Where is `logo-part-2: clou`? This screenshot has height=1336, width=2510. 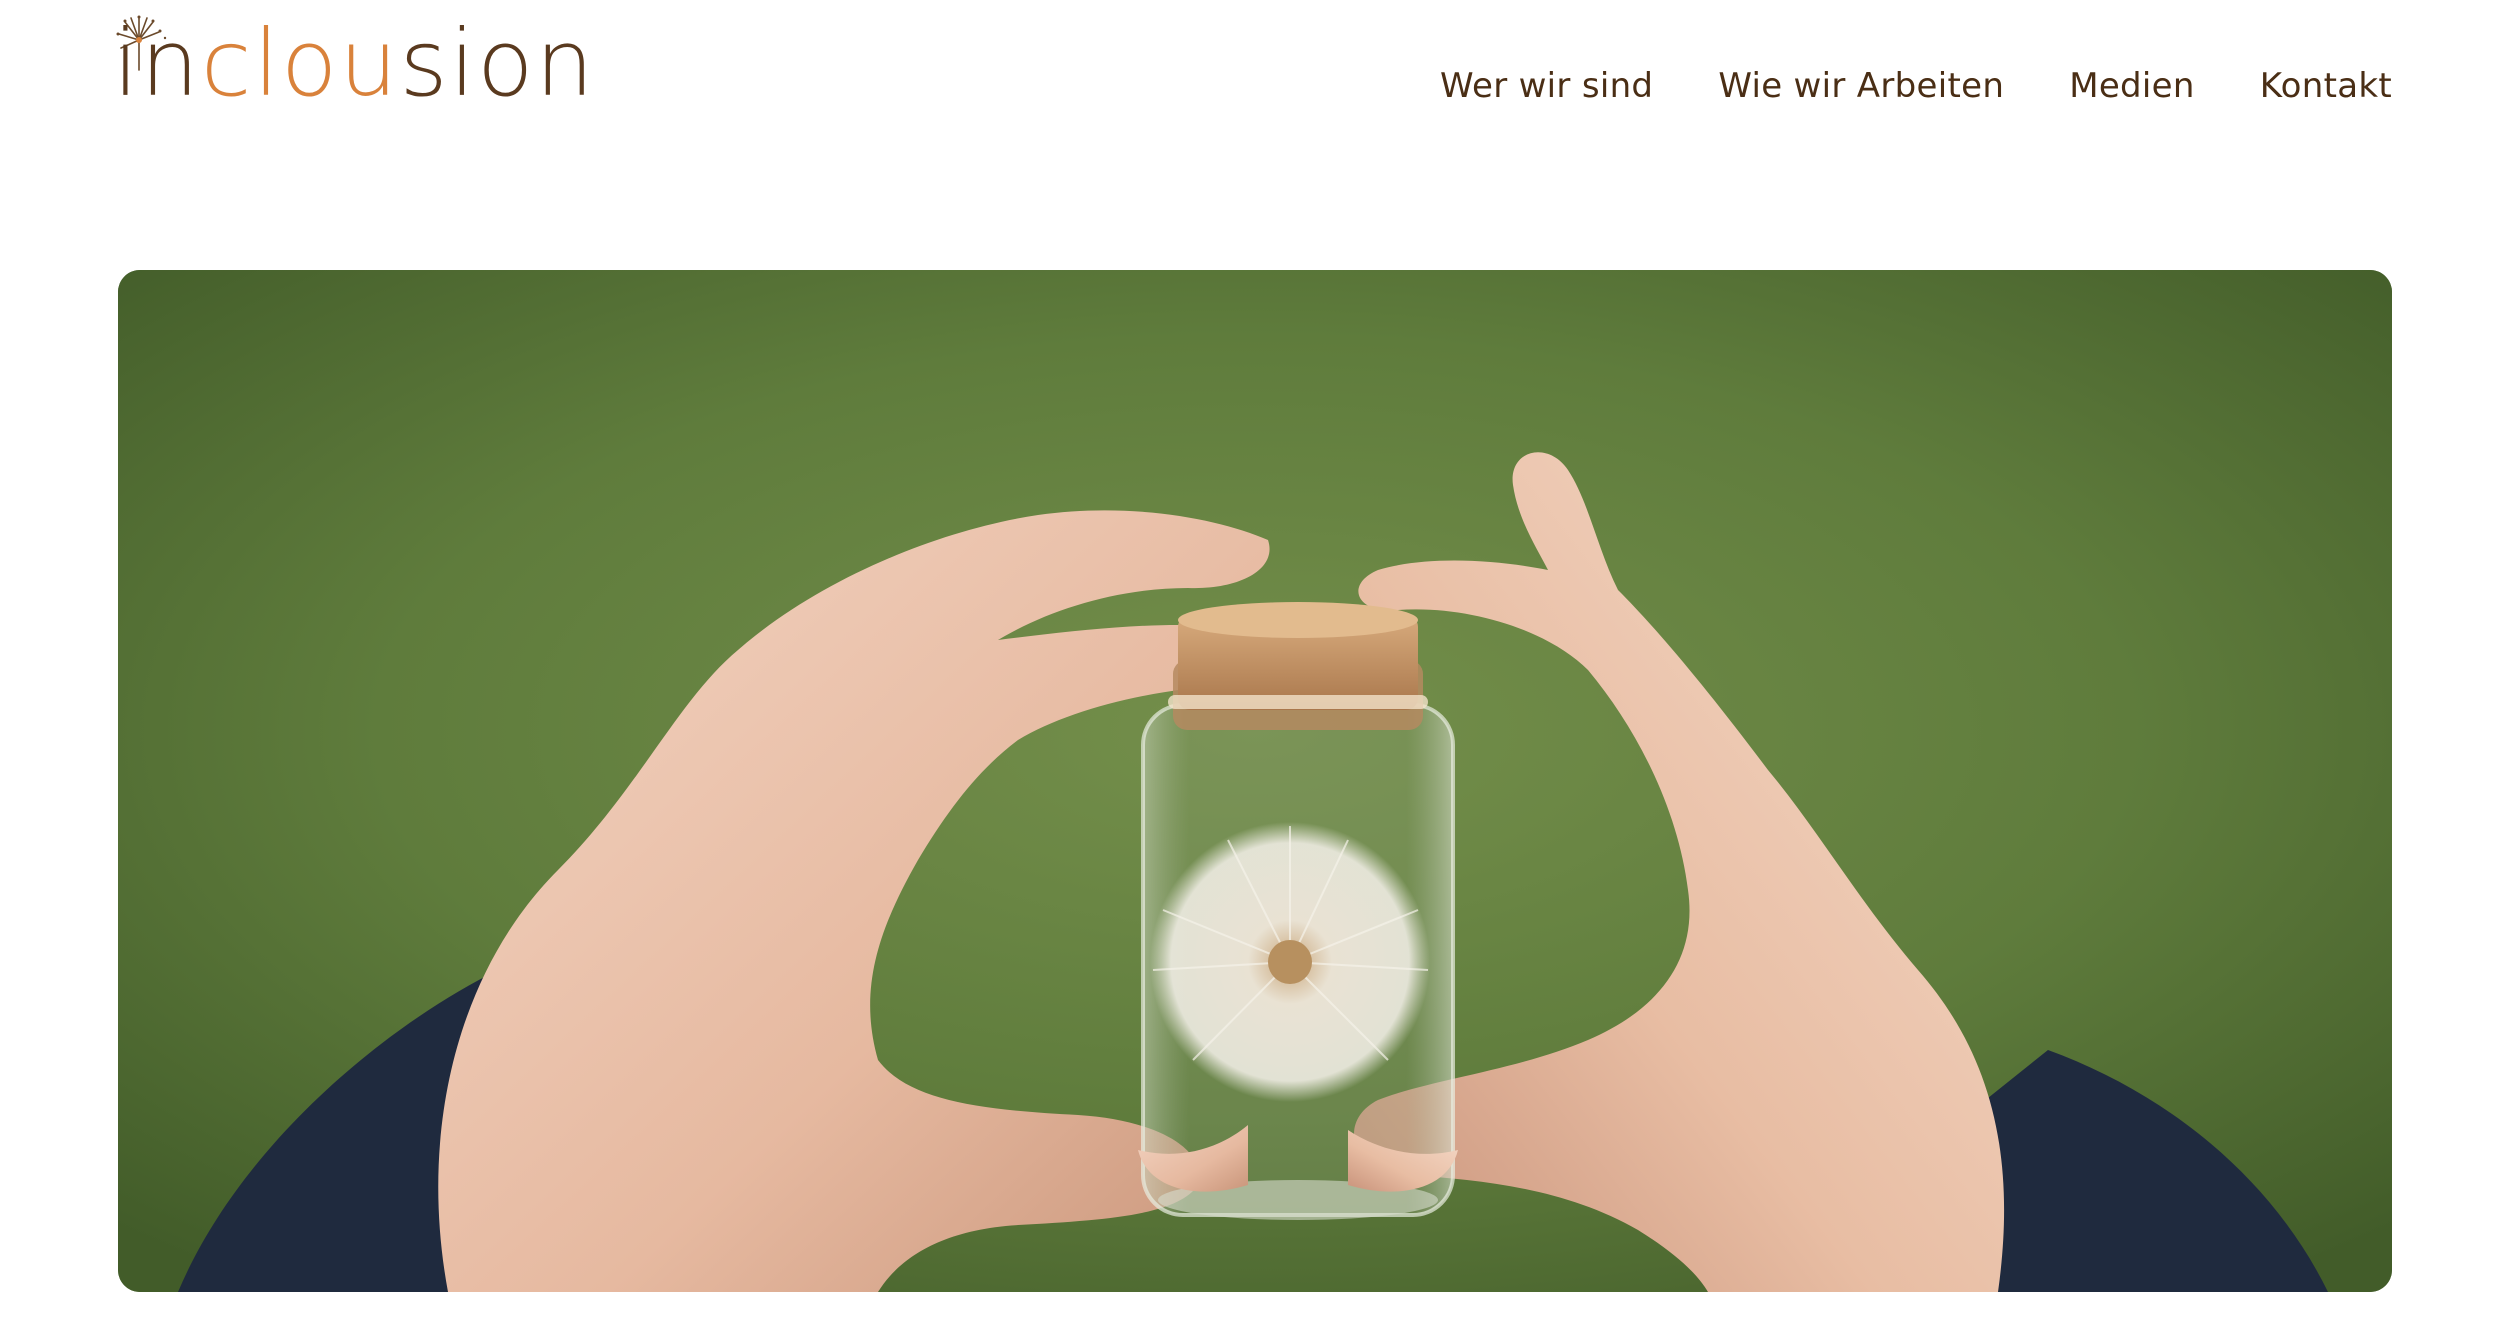
logo-part-2: clou is located at coordinates (300, 63).